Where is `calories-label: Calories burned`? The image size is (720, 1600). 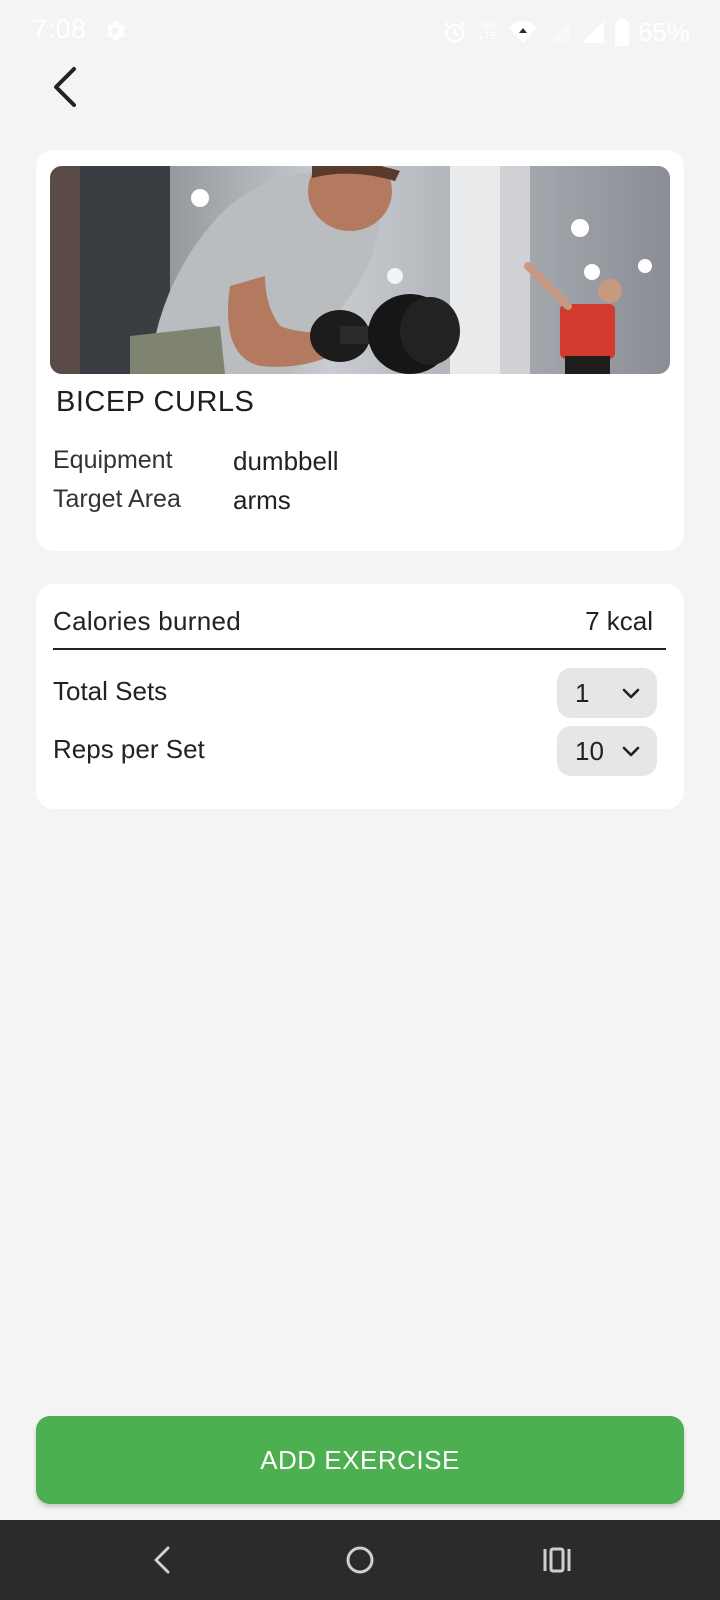 calories-label: Calories burned is located at coordinates (147, 621).